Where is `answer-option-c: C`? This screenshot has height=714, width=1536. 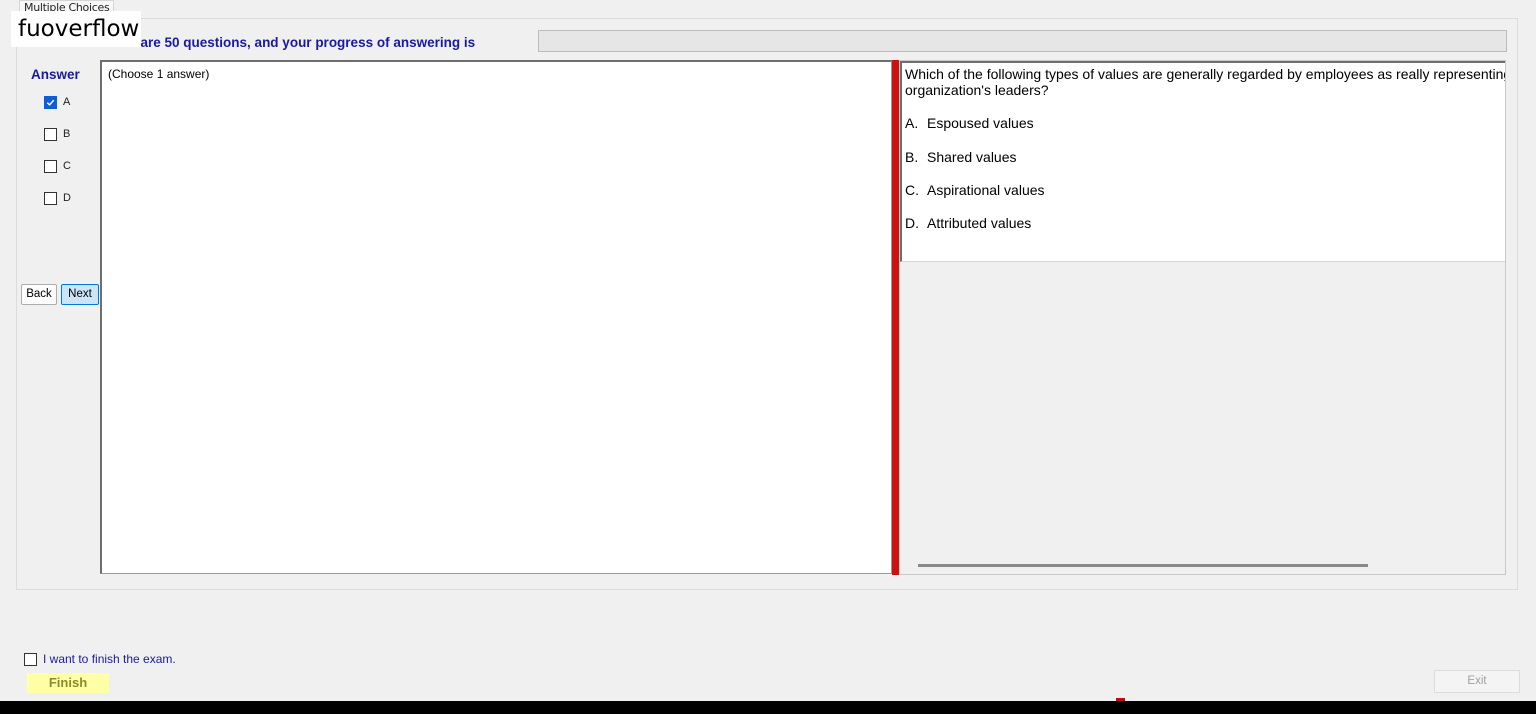
answer-option-c: C is located at coordinates (57, 166).